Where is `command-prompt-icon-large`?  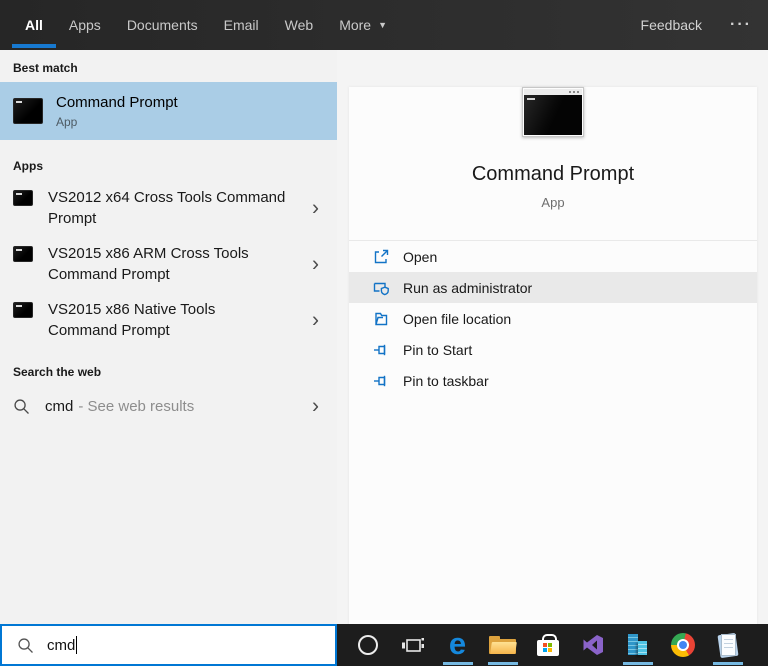 command-prompt-icon-large is located at coordinates (553, 112).